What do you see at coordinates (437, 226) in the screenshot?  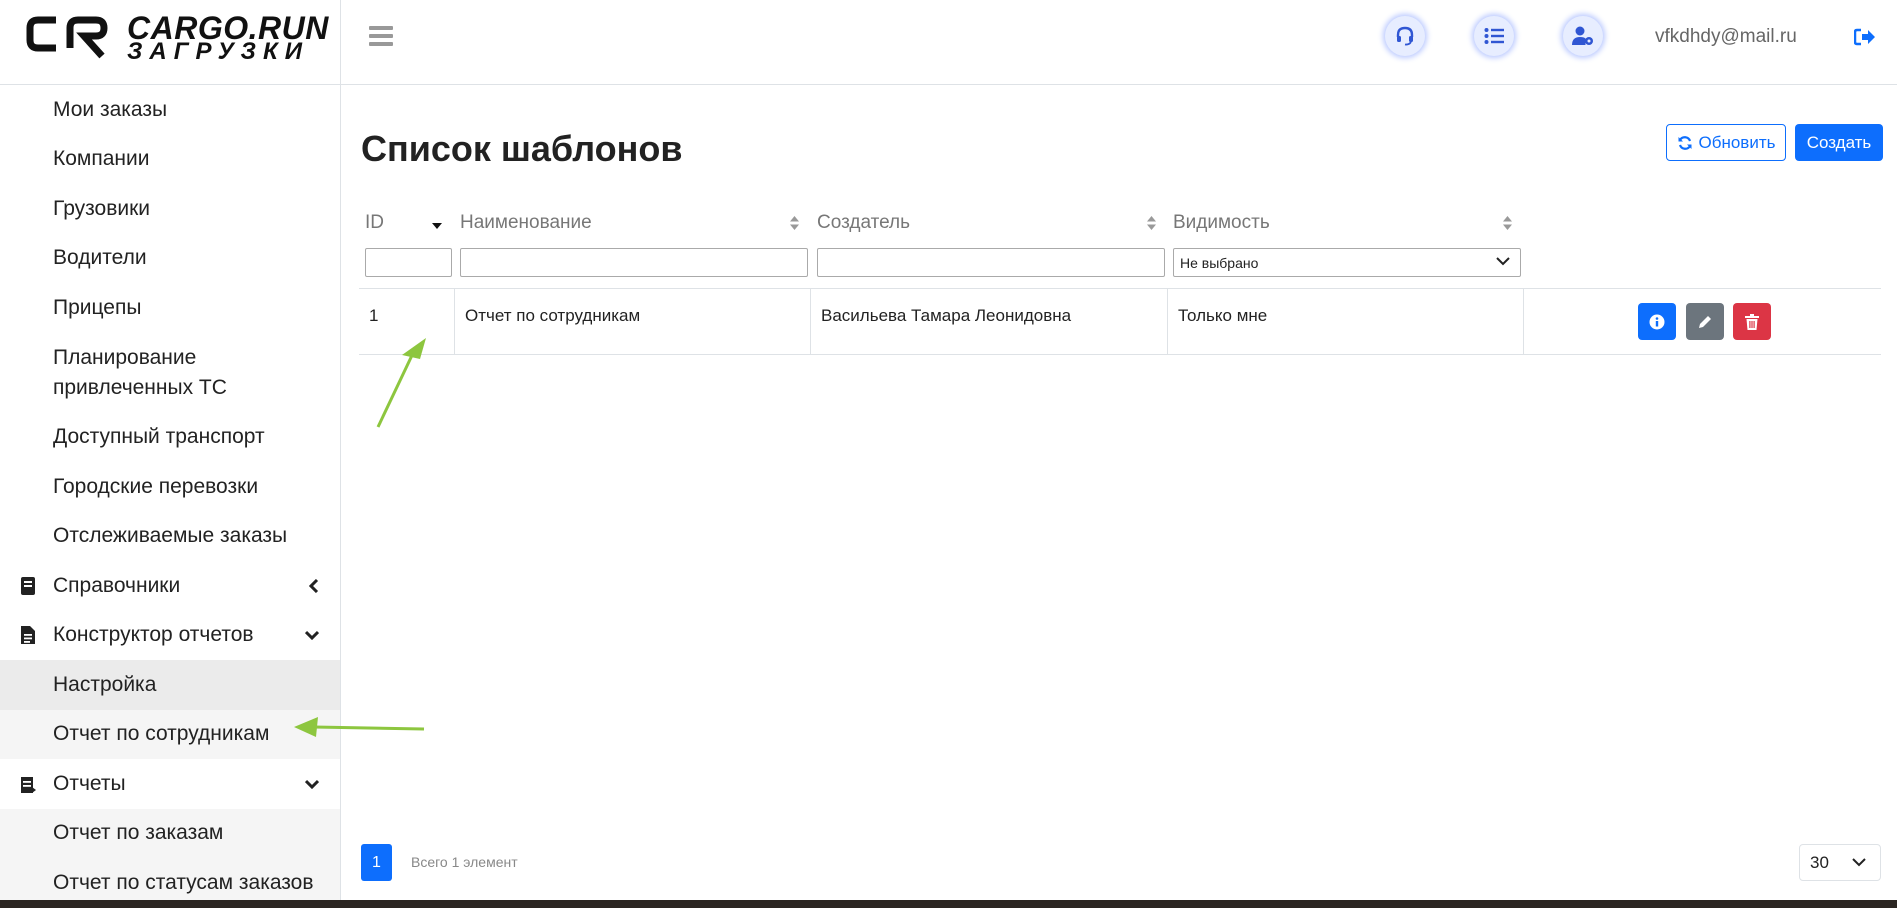 I see `sort-desc-icon` at bounding box center [437, 226].